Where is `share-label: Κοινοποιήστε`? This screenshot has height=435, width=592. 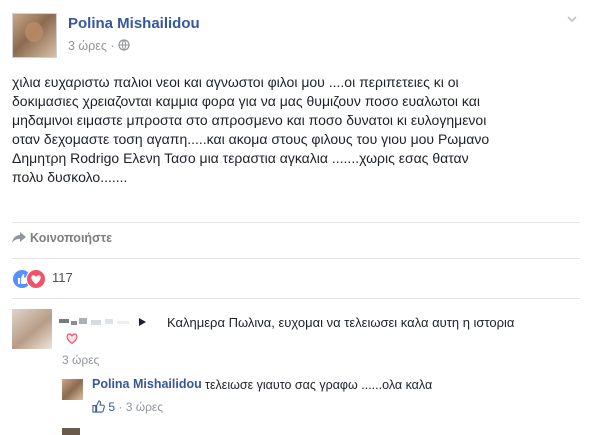
share-label: Κοινοποιήστε is located at coordinates (71, 238).